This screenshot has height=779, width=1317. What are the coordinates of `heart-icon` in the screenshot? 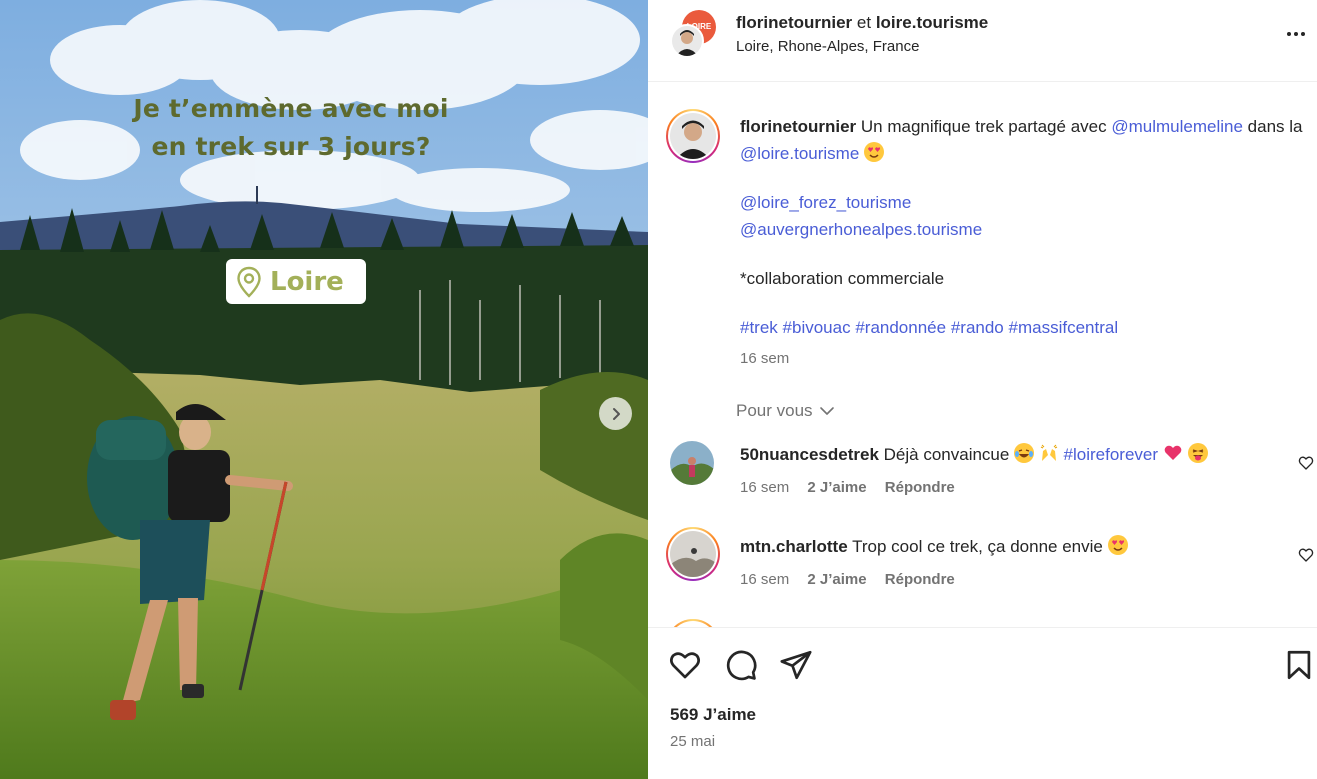 It's located at (685, 665).